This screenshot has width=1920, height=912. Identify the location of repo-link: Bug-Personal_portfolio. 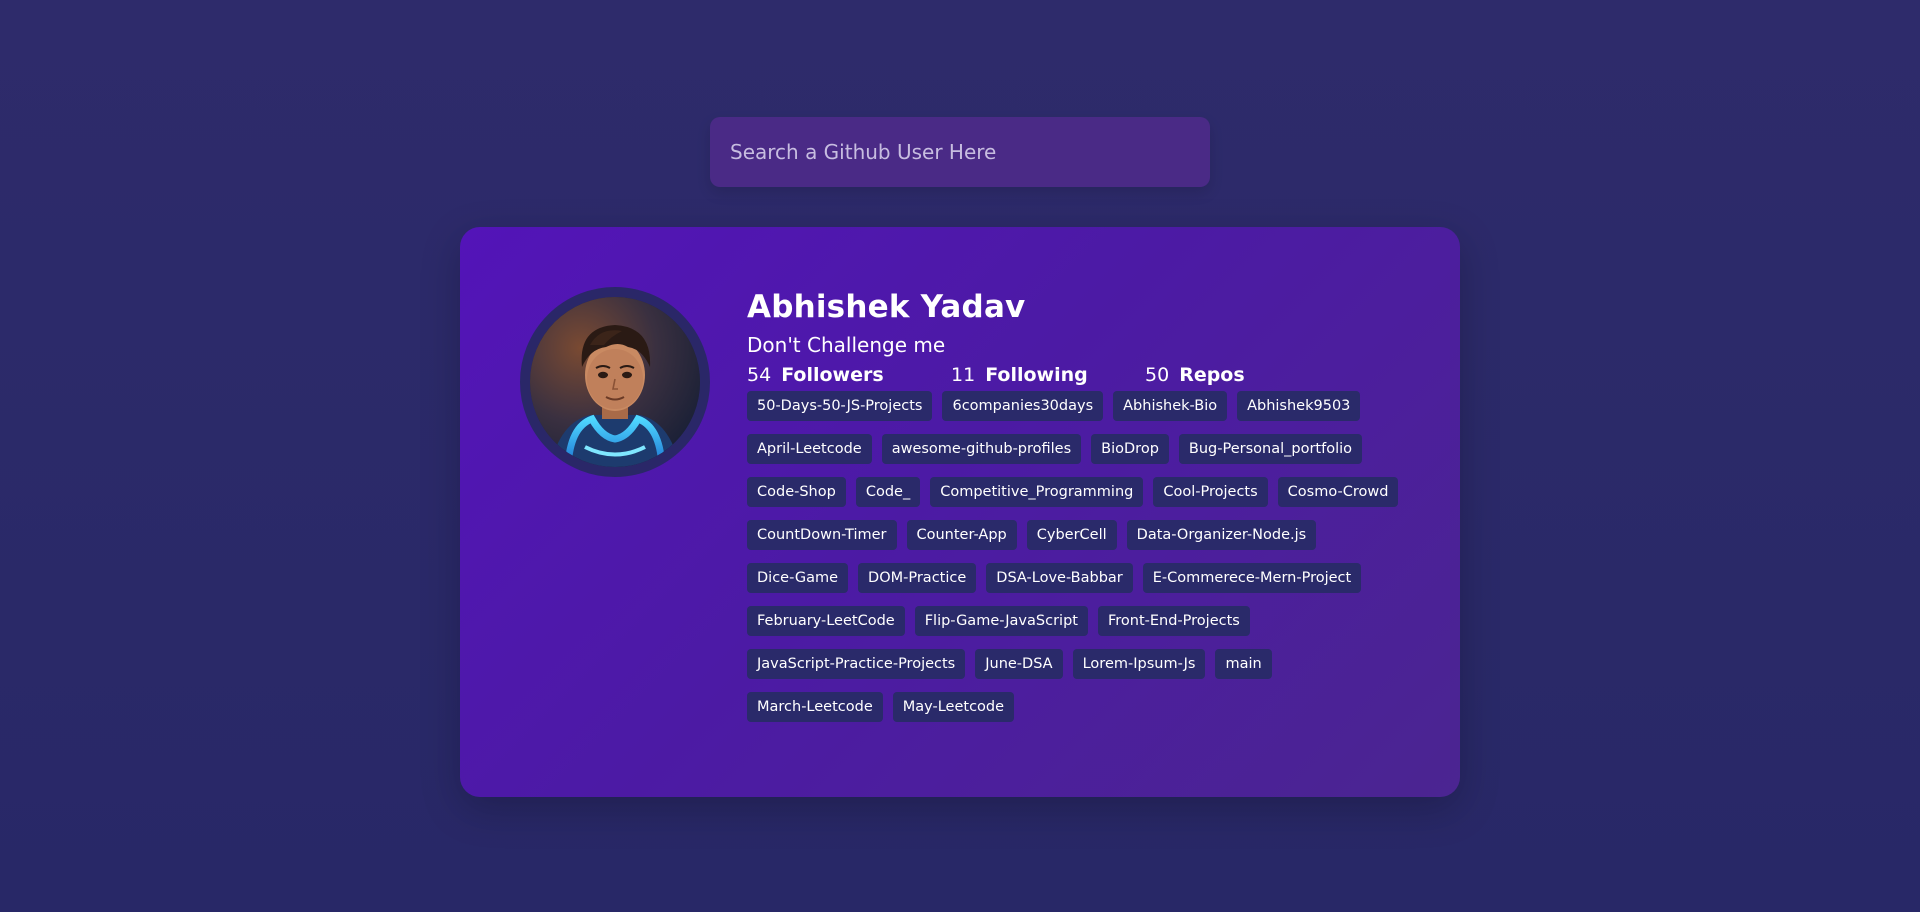
(1270, 449).